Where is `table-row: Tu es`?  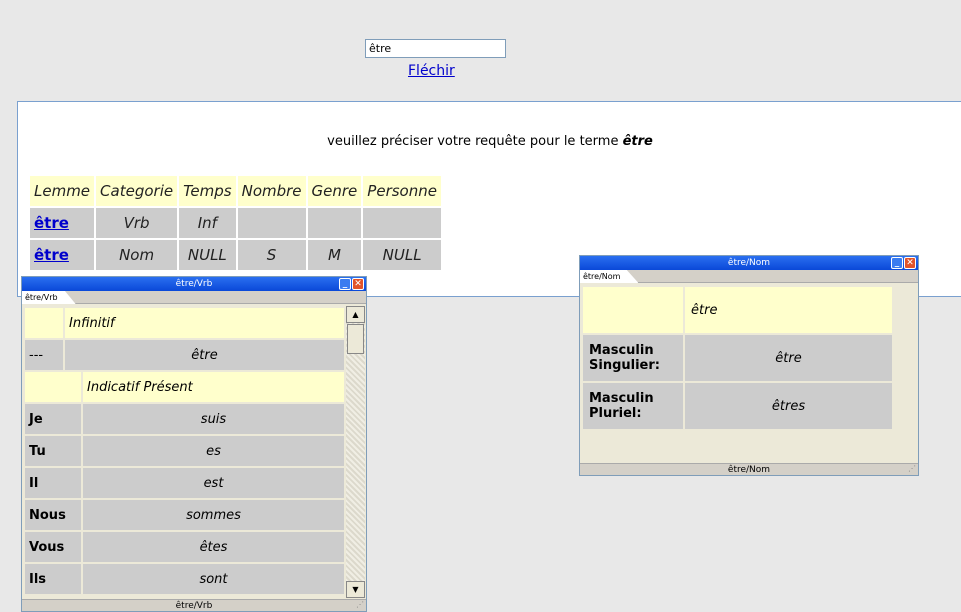 table-row: Tu es is located at coordinates (184, 451).